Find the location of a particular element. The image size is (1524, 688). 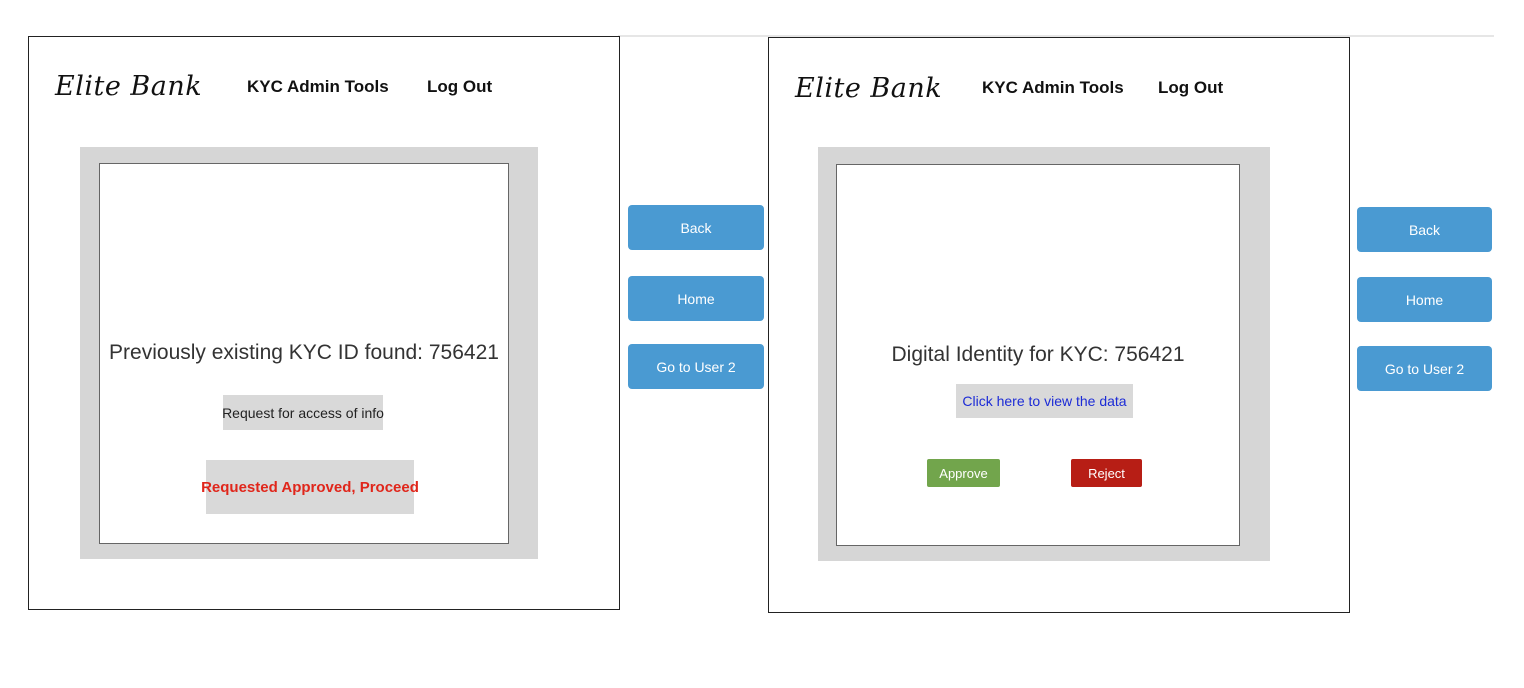

reject-button: Reject is located at coordinates (1106, 473).